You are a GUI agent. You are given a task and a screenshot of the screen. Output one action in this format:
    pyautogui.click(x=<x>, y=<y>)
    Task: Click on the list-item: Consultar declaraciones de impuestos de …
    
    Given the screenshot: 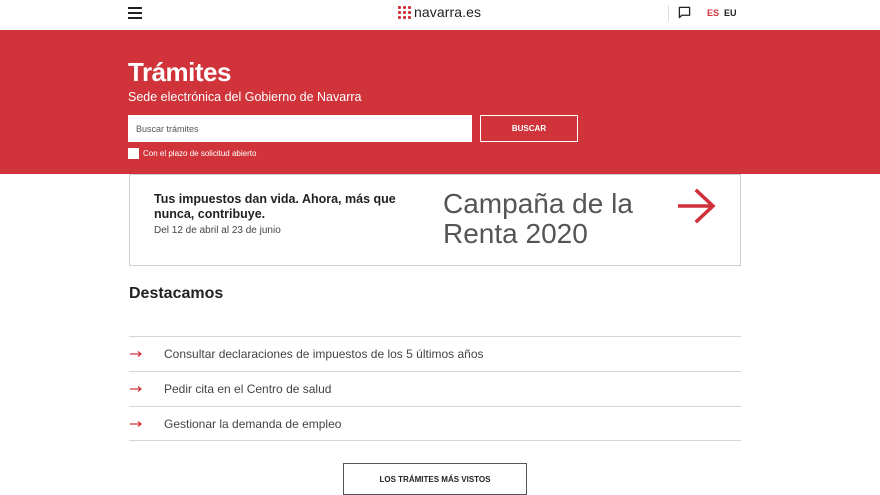 What is the action you would take?
    pyautogui.click(x=435, y=353)
    